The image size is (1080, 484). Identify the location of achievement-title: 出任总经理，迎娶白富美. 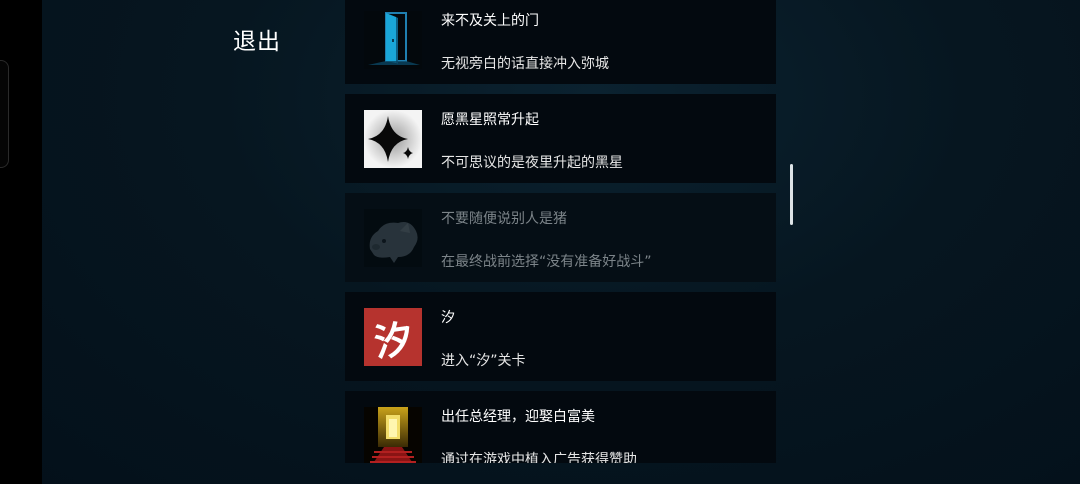
(518, 417).